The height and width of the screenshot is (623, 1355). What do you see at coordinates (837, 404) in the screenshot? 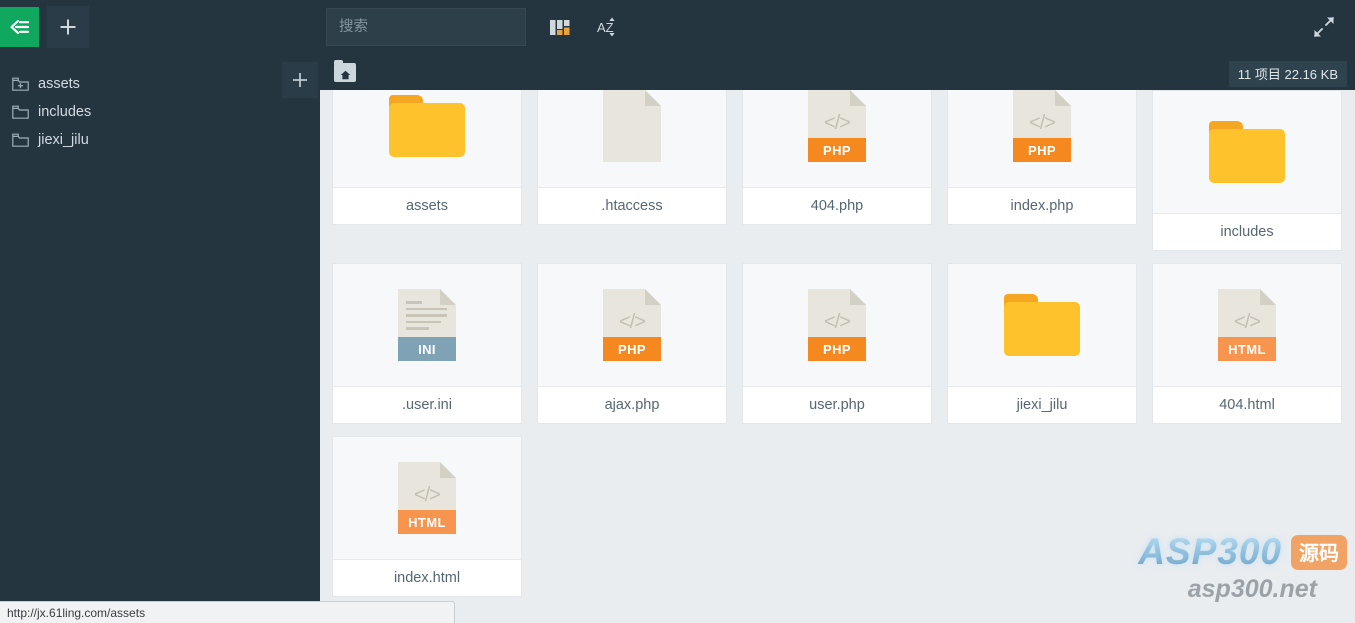
I see `file-name-label: user.php` at bounding box center [837, 404].